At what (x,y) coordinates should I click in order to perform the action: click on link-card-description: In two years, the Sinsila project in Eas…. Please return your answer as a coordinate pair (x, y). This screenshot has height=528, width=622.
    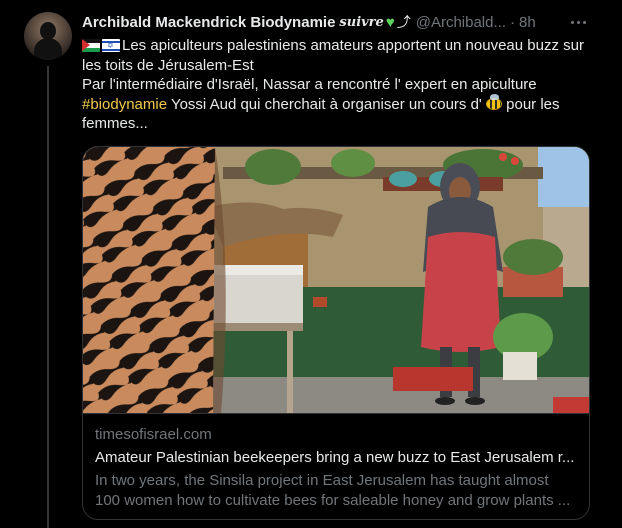
    Looking at the image, I should click on (337, 491).